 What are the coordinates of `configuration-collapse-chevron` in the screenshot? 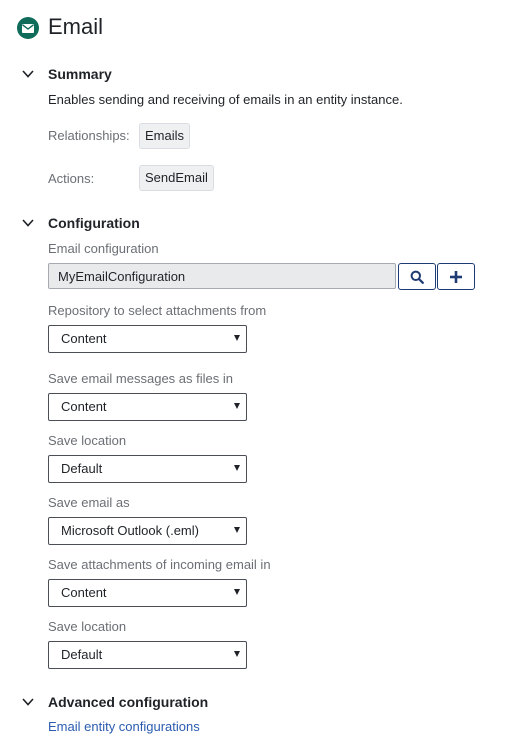 It's located at (28, 225).